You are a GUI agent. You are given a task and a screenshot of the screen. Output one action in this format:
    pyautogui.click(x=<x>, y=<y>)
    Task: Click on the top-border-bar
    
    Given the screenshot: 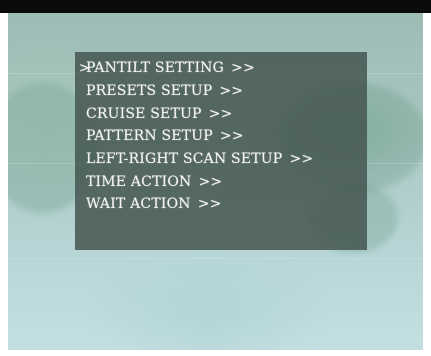 What is the action you would take?
    pyautogui.click(x=215, y=6)
    